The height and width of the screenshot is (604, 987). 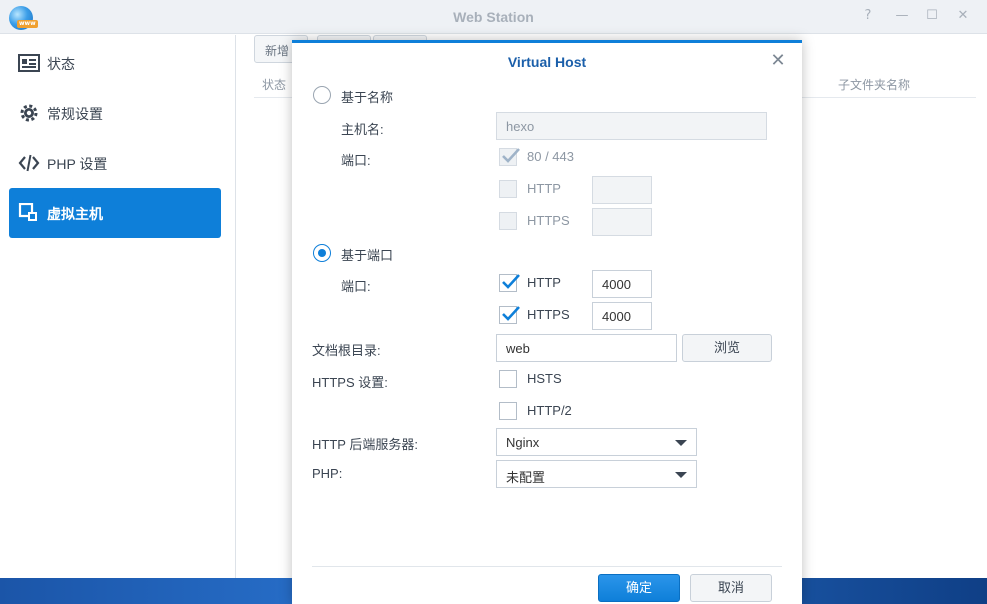 What do you see at coordinates (356, 160) in the screenshot?
I see `name-port-label: 端口:` at bounding box center [356, 160].